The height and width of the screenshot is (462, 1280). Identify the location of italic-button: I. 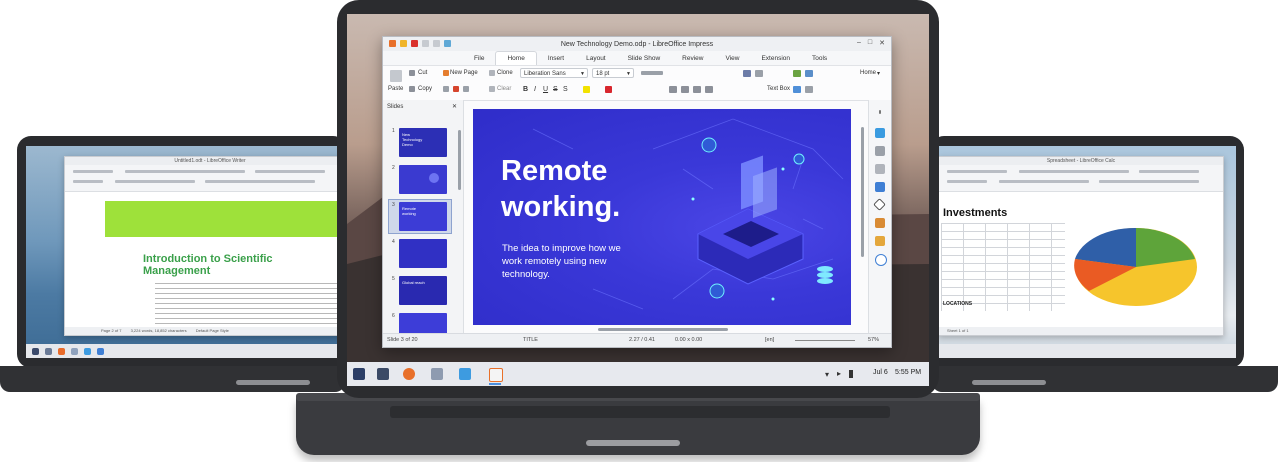
(535, 89).